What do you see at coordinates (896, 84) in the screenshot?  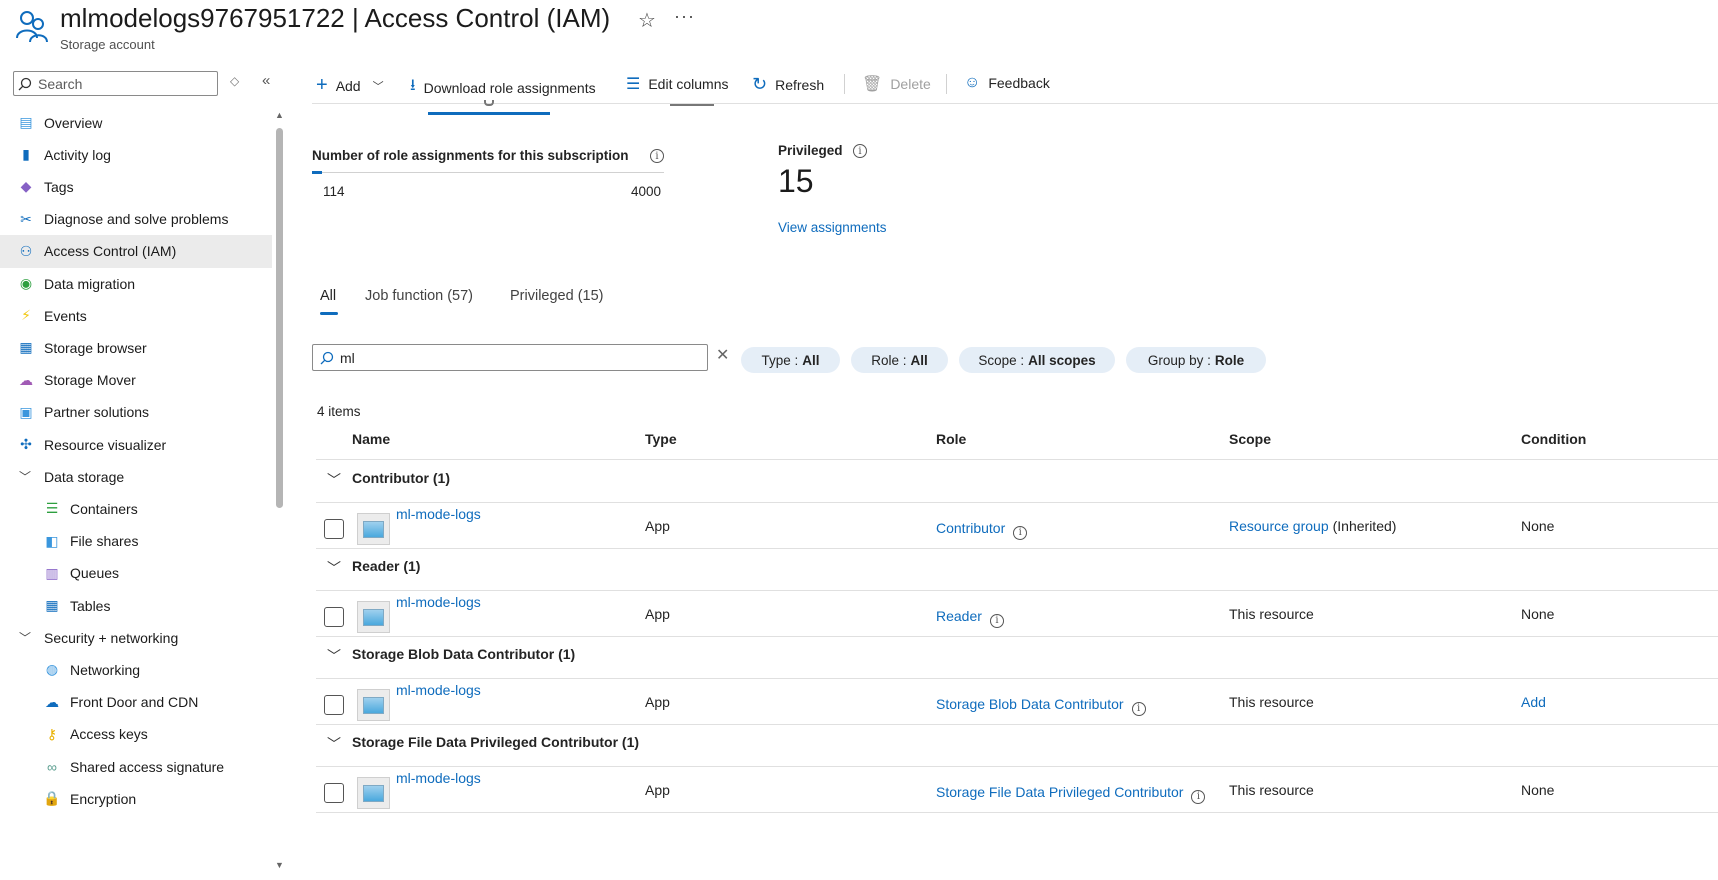 I see `delete-button: 🗑 Delete` at bounding box center [896, 84].